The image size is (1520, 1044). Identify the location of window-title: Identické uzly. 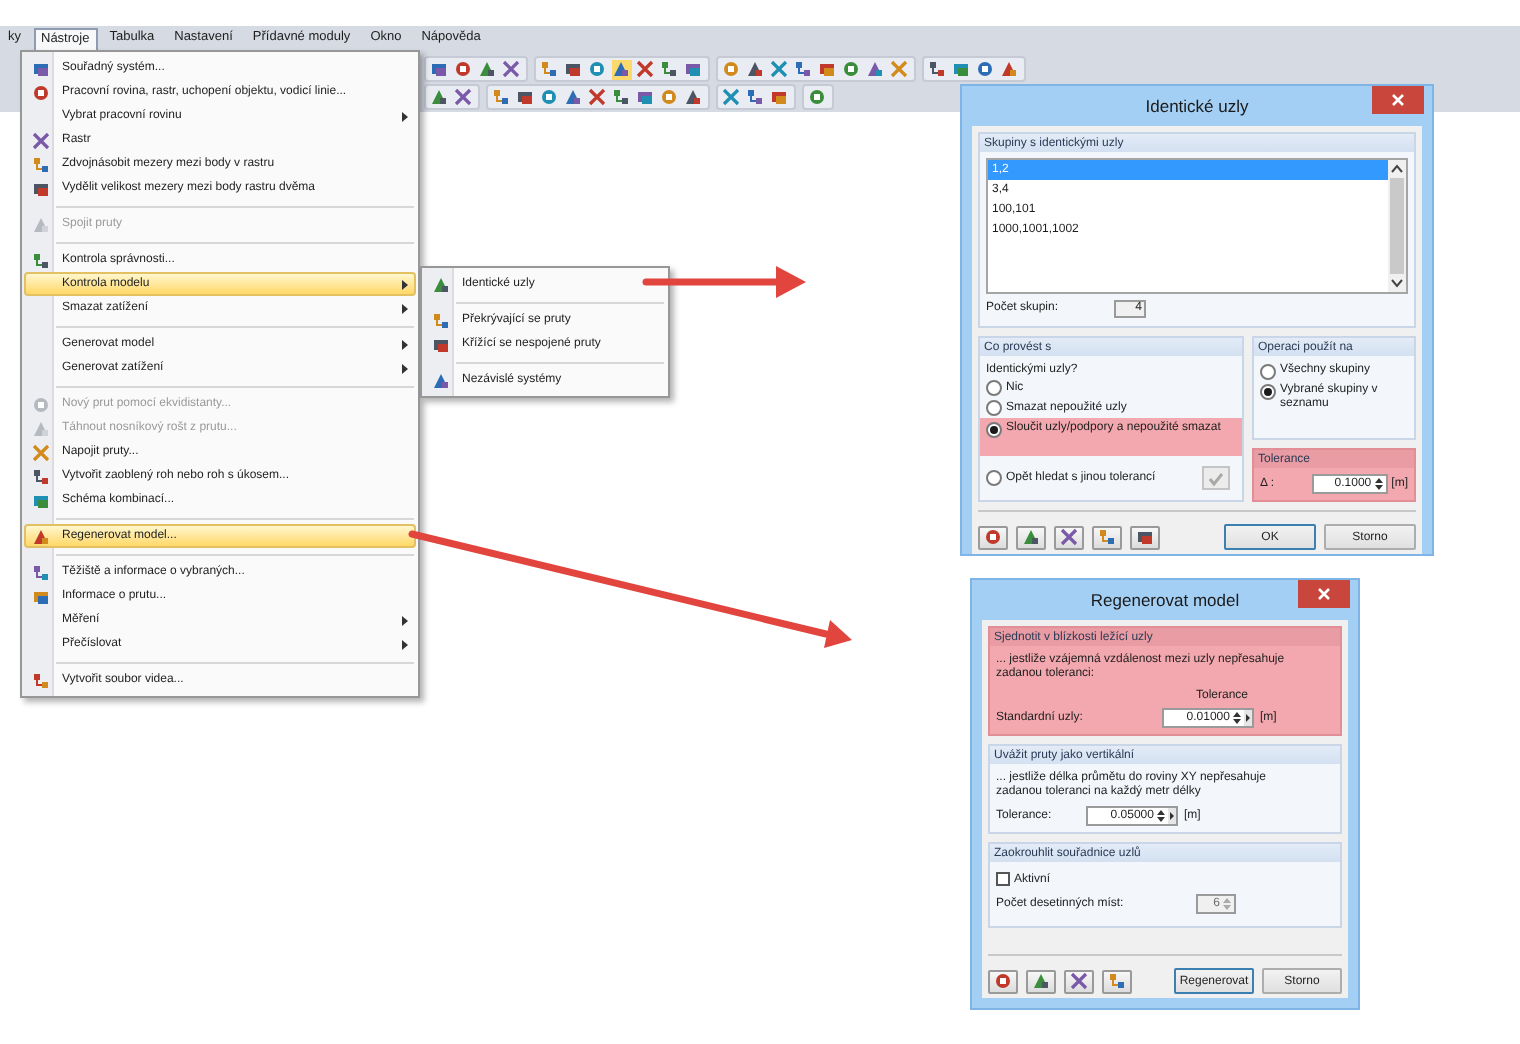
(1197, 106).